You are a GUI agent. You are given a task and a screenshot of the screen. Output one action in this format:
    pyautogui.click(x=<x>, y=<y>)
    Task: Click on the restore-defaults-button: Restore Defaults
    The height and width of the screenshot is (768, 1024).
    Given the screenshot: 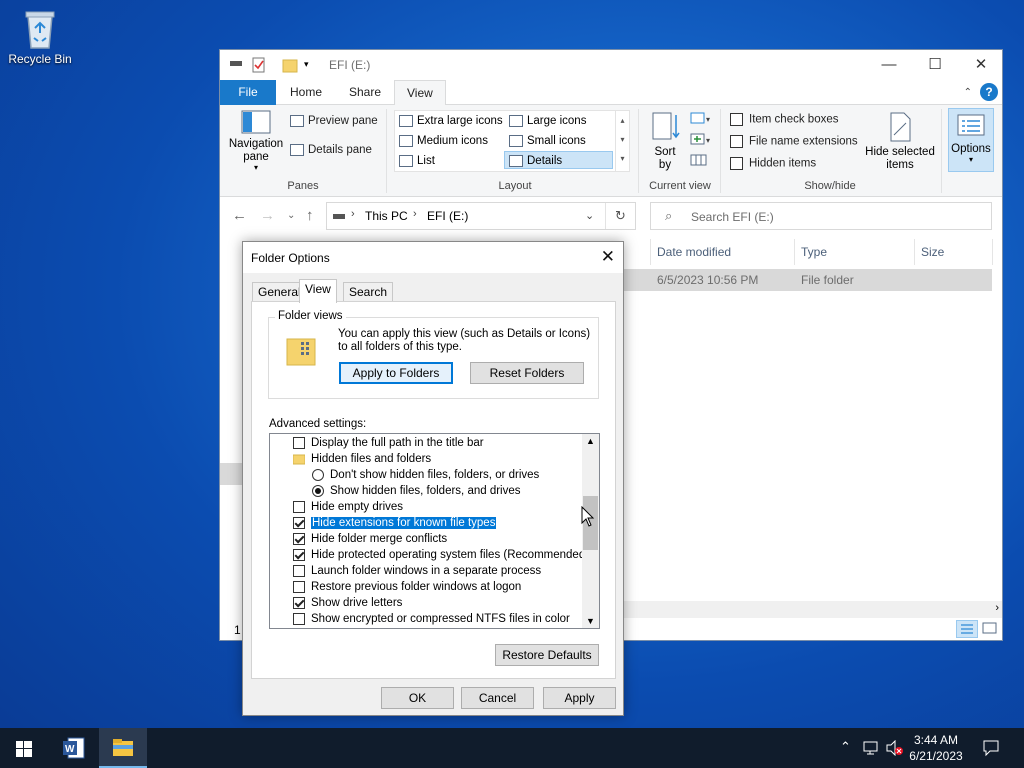 What is the action you would take?
    pyautogui.click(x=547, y=655)
    